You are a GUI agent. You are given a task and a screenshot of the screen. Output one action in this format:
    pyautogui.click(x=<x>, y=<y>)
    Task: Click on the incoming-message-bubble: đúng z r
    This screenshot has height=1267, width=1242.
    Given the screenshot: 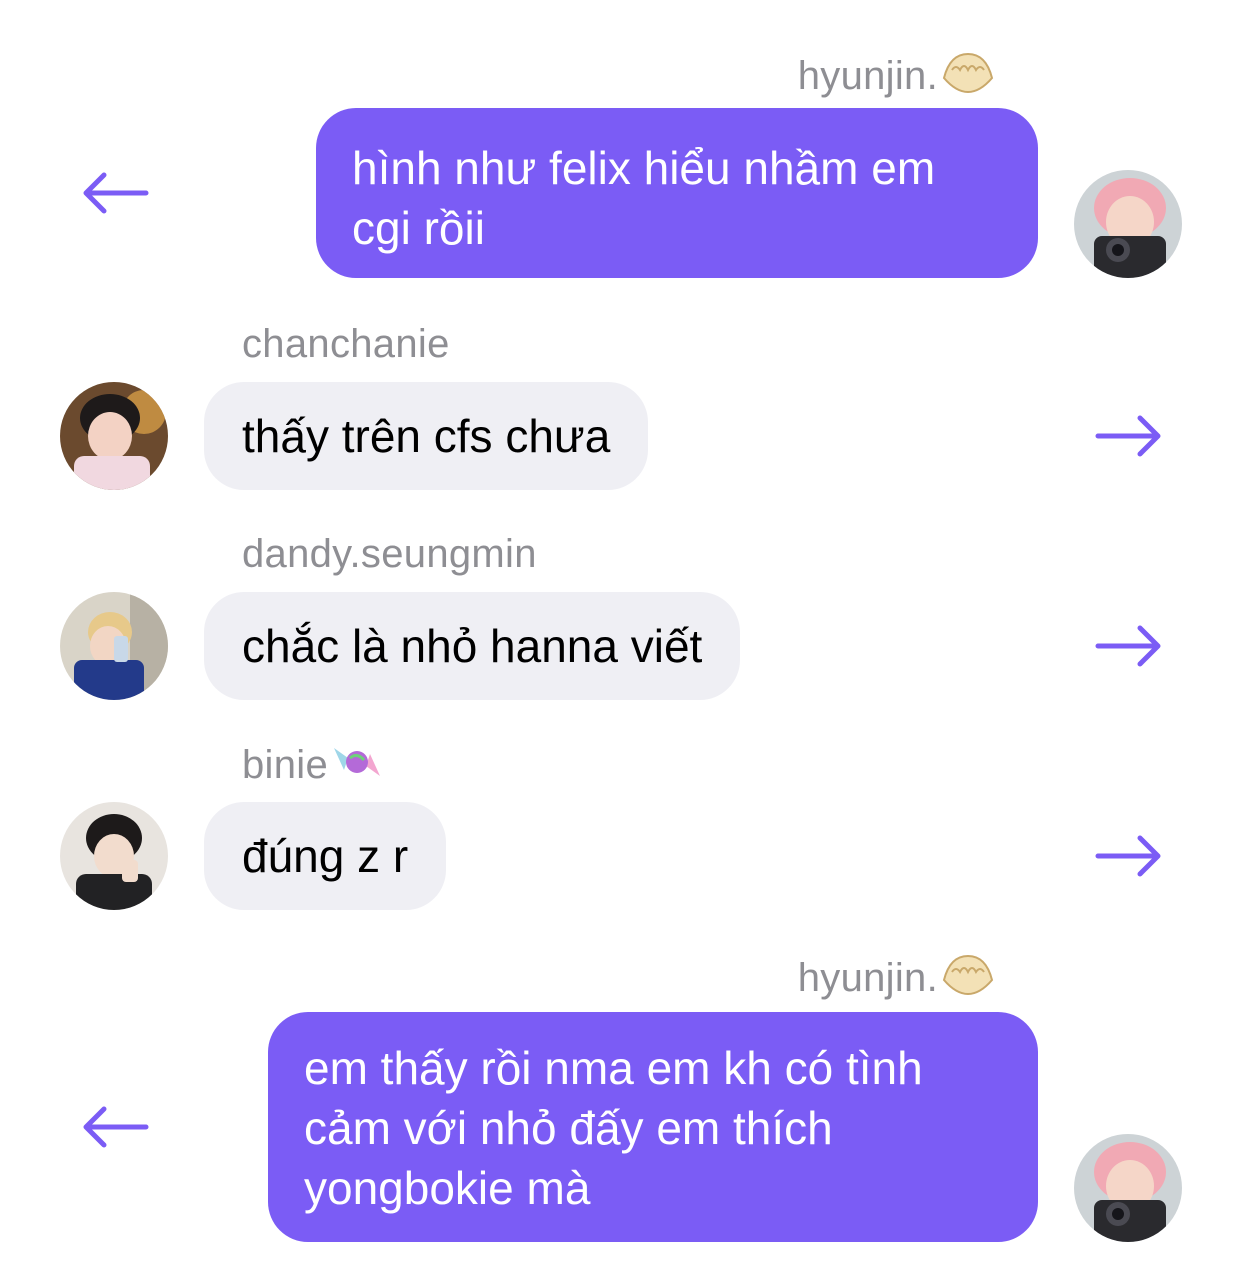 What is the action you would take?
    pyautogui.click(x=325, y=856)
    